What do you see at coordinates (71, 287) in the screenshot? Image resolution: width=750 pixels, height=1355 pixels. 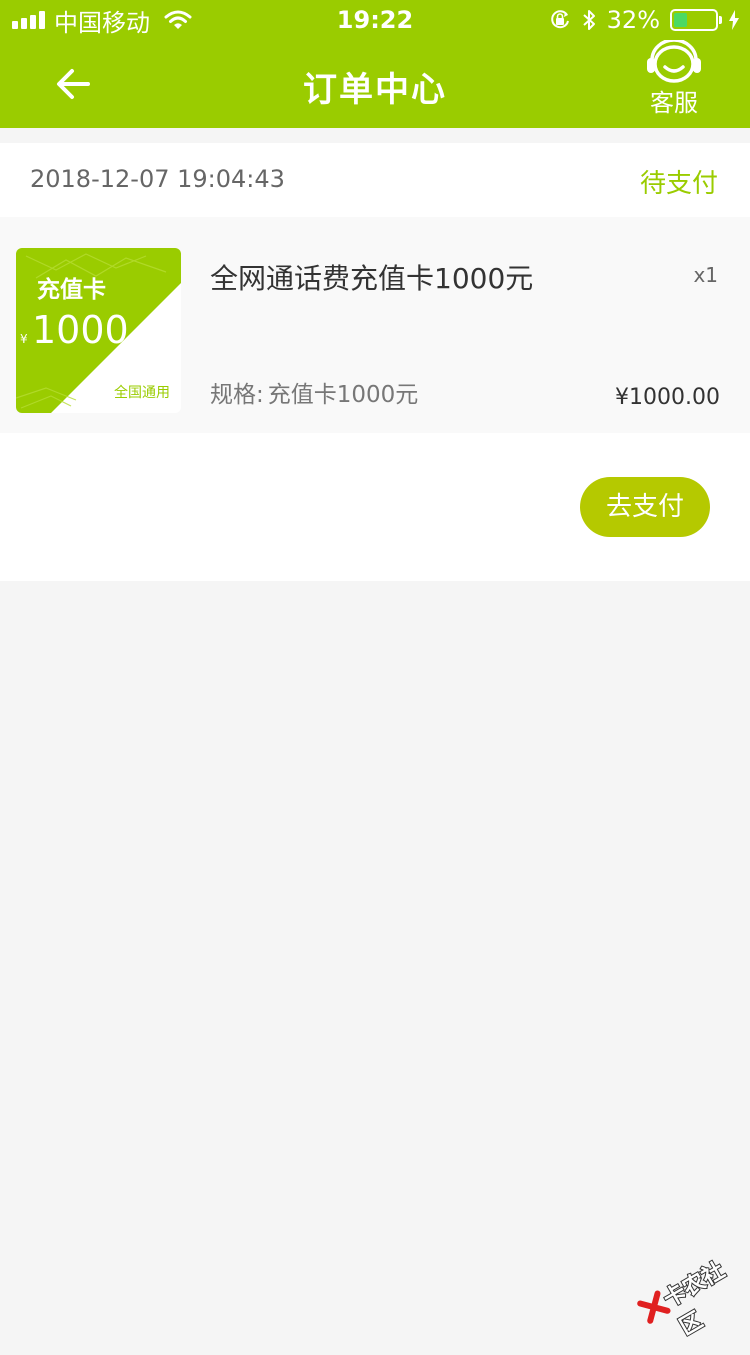 I see `thumbnail-title: 充值卡` at bounding box center [71, 287].